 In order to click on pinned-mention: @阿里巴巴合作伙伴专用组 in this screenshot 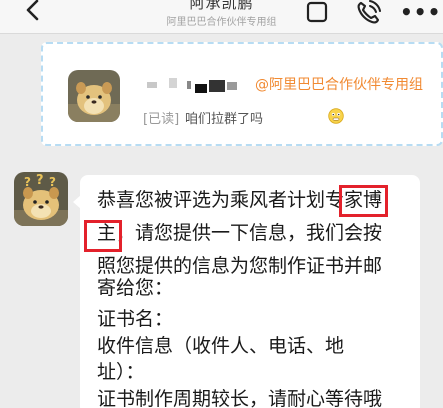, I will do `click(339, 84)`.